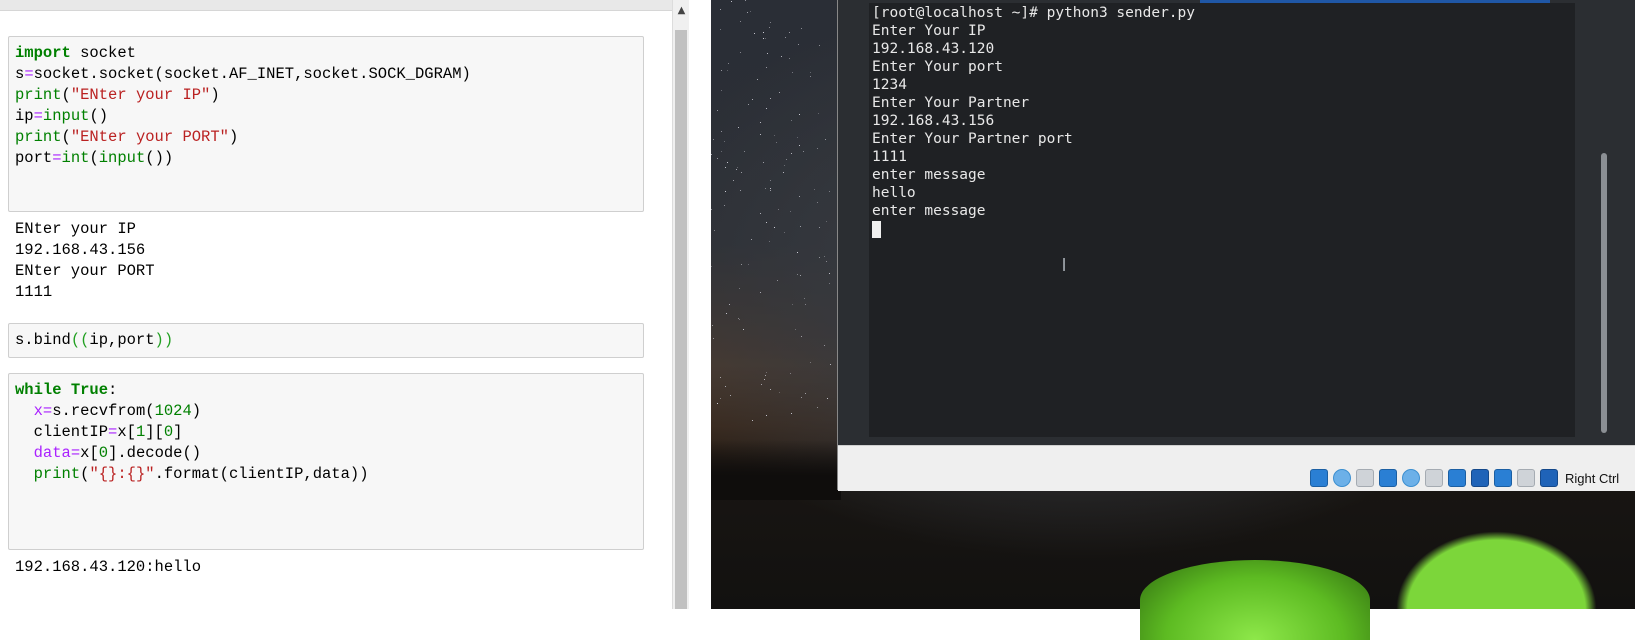 The width and height of the screenshot is (1635, 640). What do you see at coordinates (1549, 478) in the screenshot?
I see `keyboard-capture-icon` at bounding box center [1549, 478].